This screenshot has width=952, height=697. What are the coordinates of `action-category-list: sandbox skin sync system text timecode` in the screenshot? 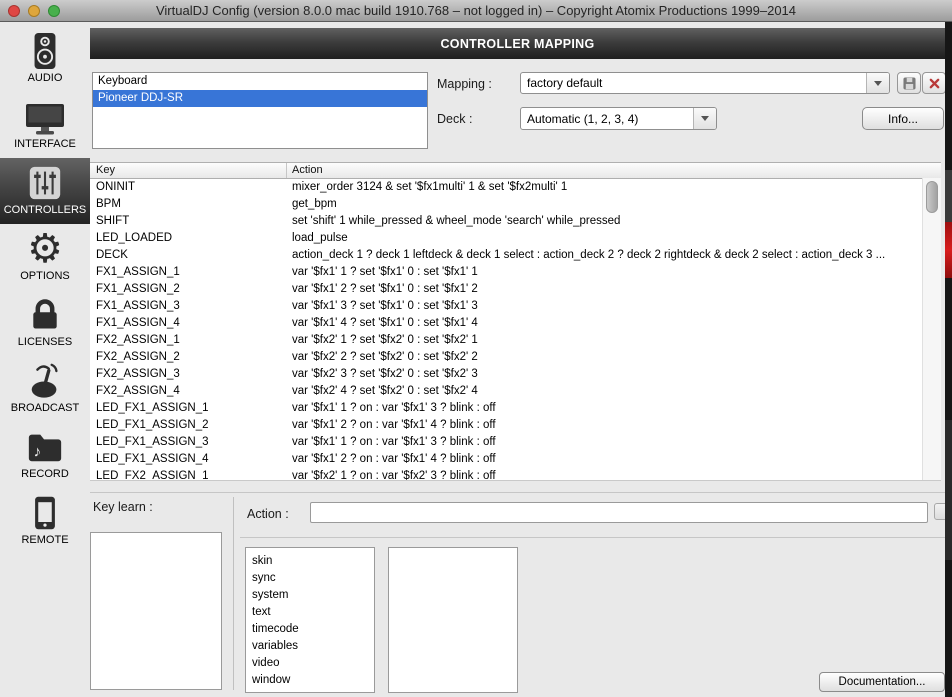 It's located at (310, 620).